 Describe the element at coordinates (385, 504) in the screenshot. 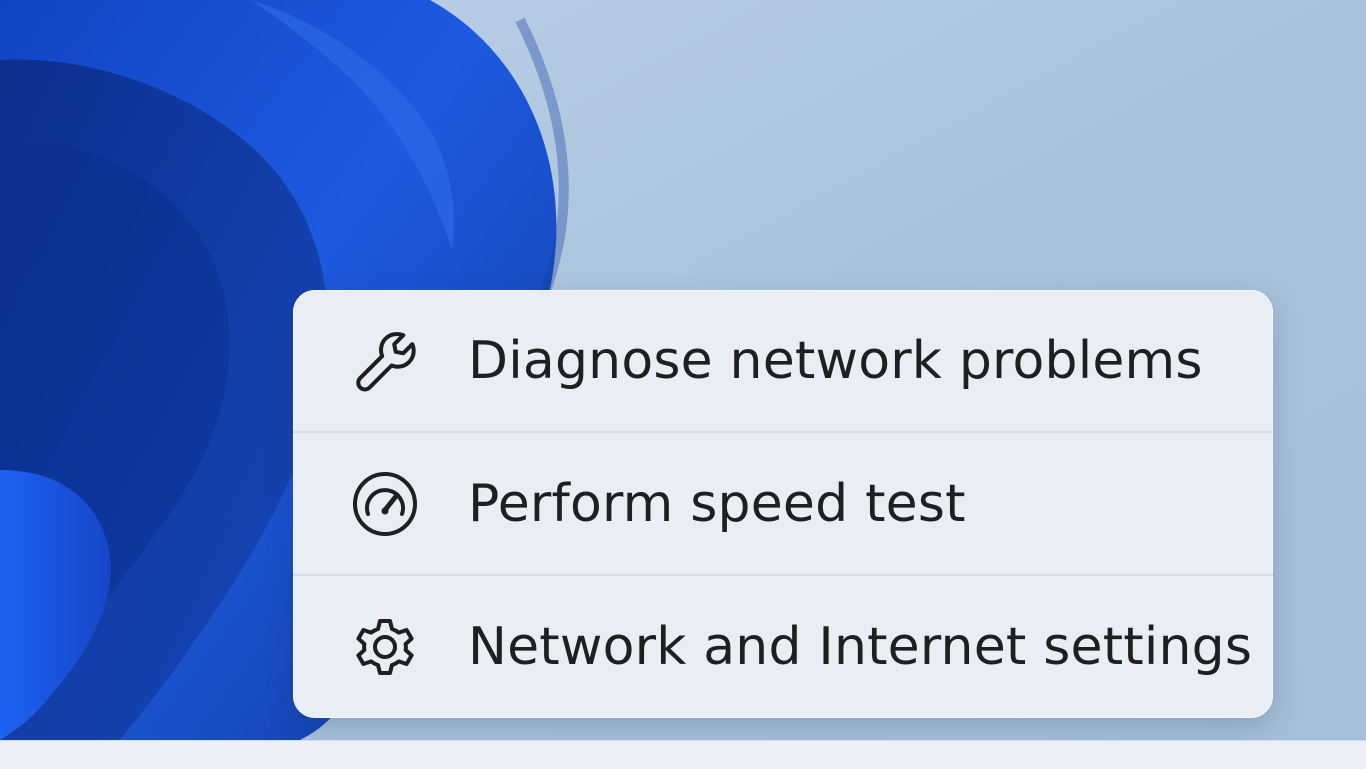

I see `speedometer-icon` at that location.